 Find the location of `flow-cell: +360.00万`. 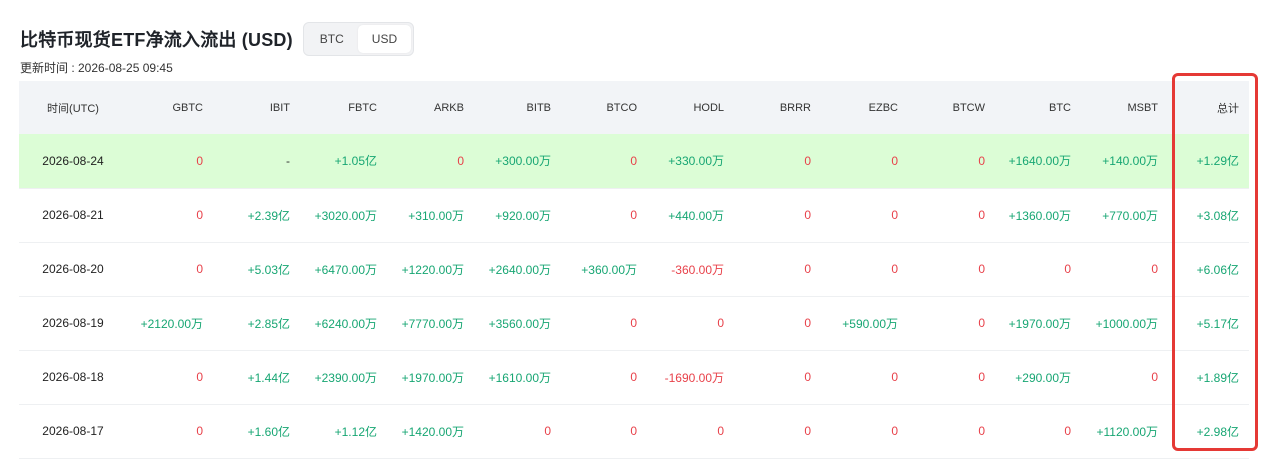

flow-cell: +360.00万 is located at coordinates (609, 269).